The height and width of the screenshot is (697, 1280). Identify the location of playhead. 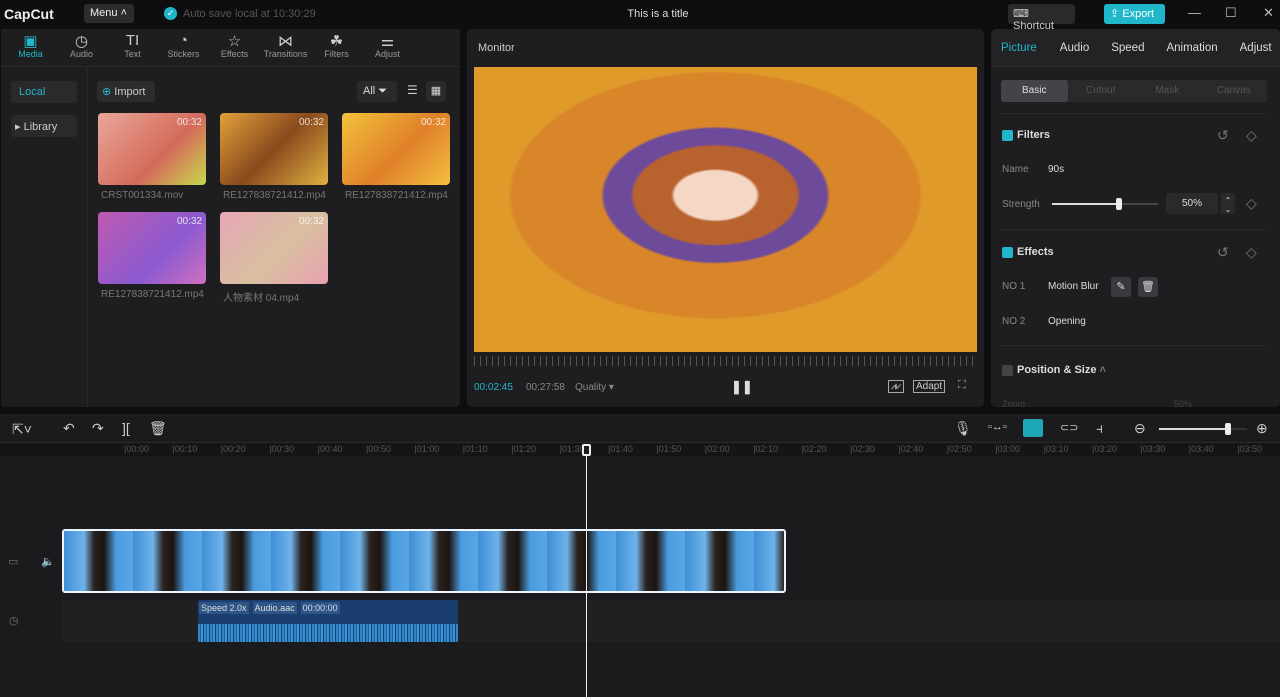
(586, 571).